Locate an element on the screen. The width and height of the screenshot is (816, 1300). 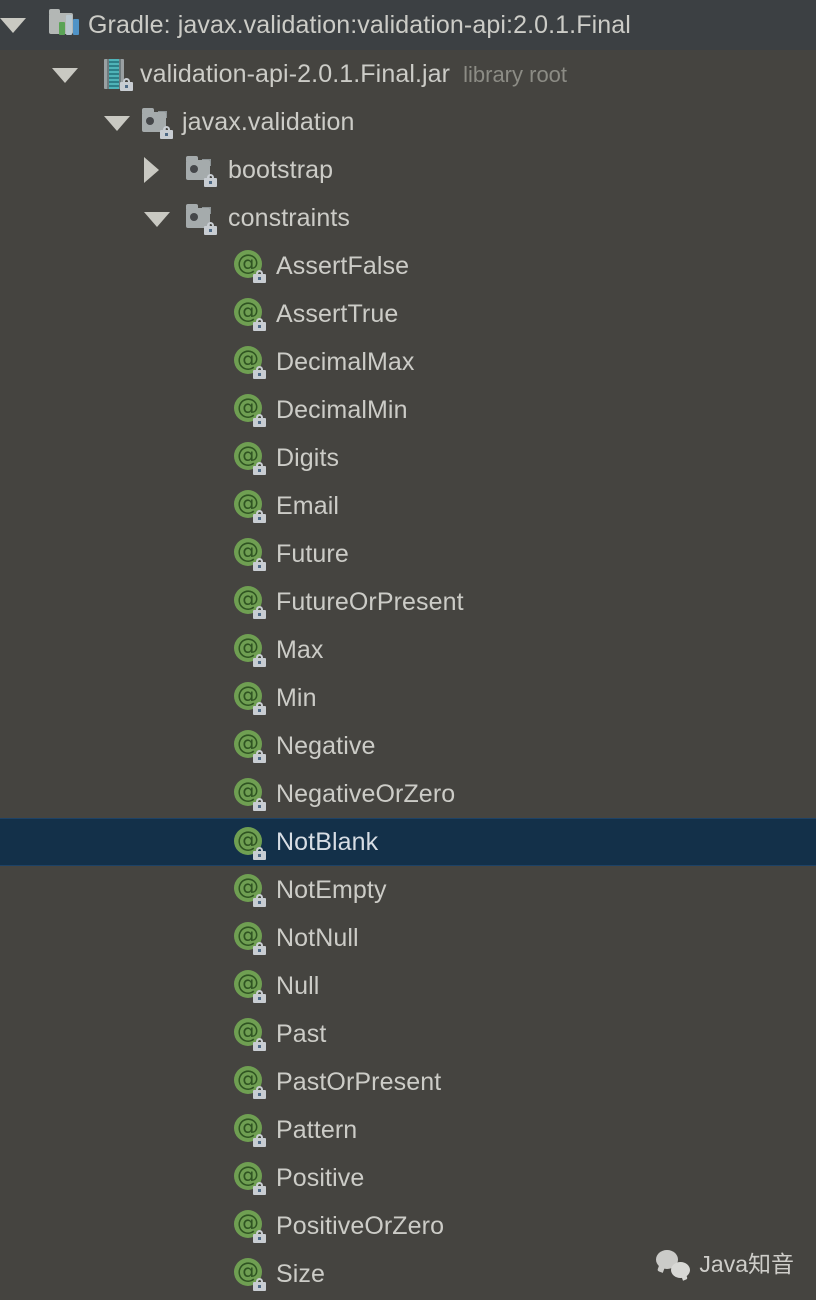
tree-row-text: FutureOrPresent is located at coordinates (370, 602).